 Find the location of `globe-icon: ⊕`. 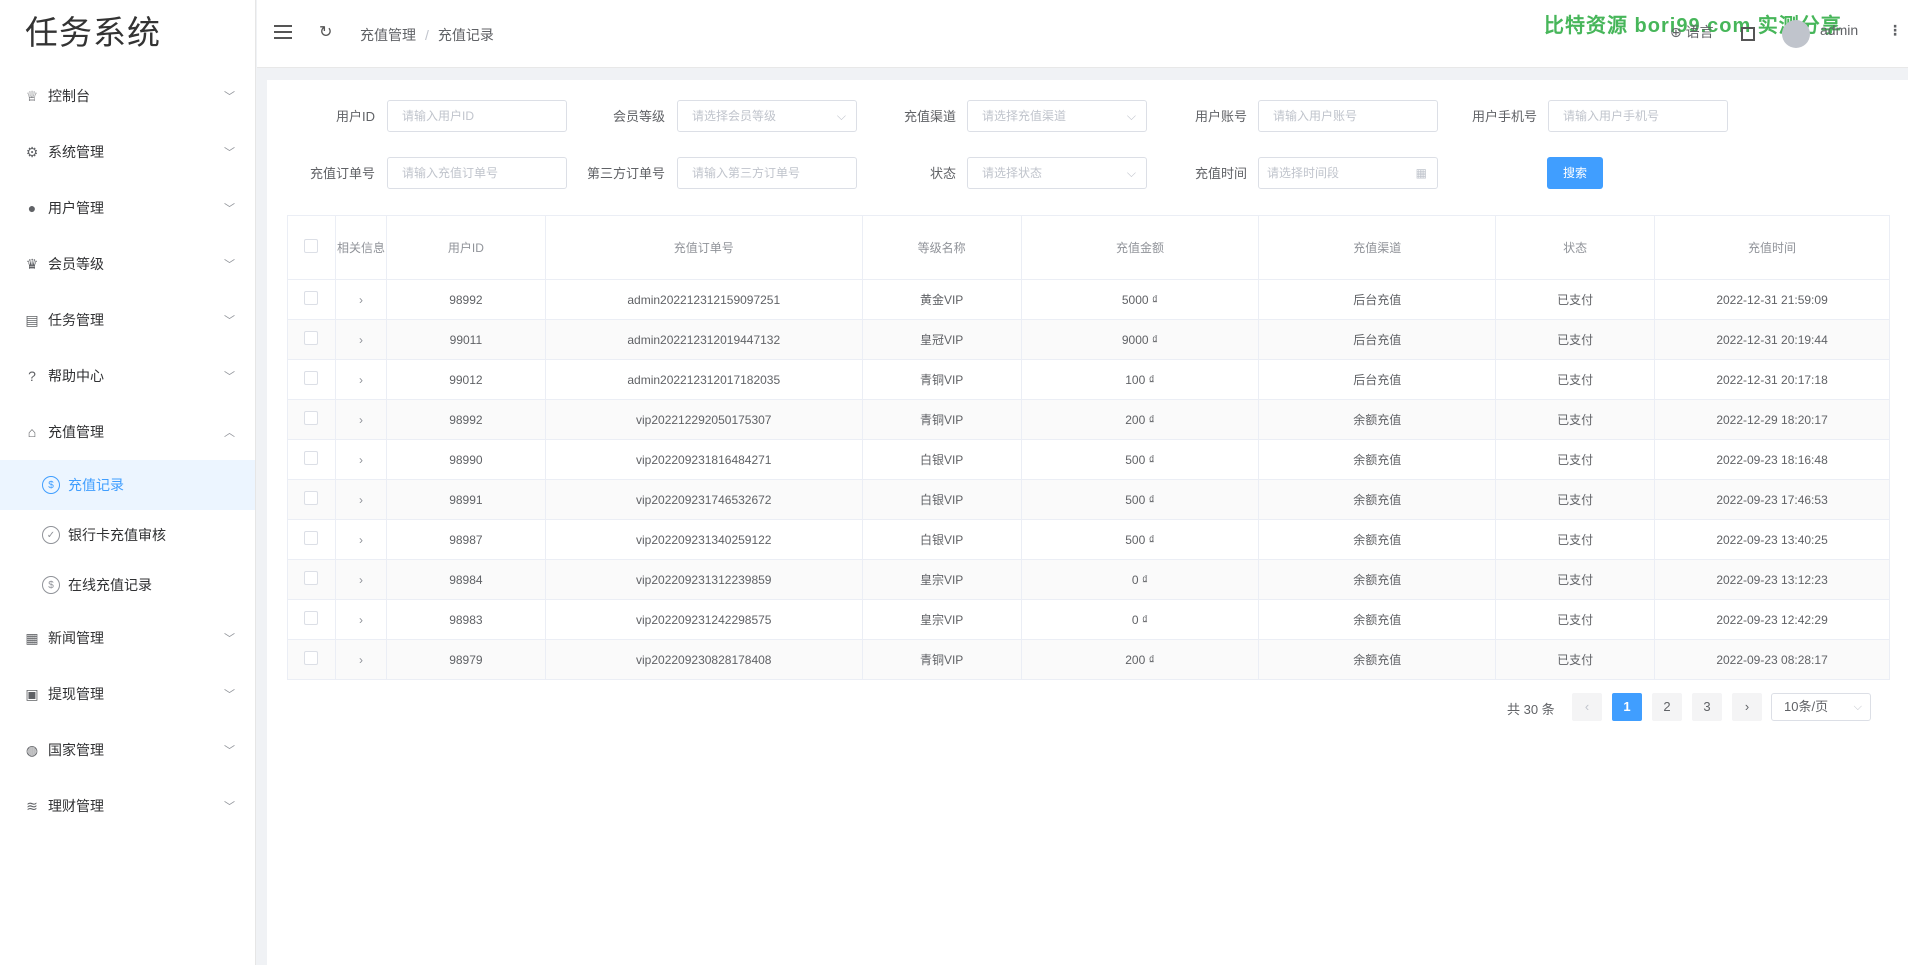

globe-icon: ⊕ is located at coordinates (1676, 32).